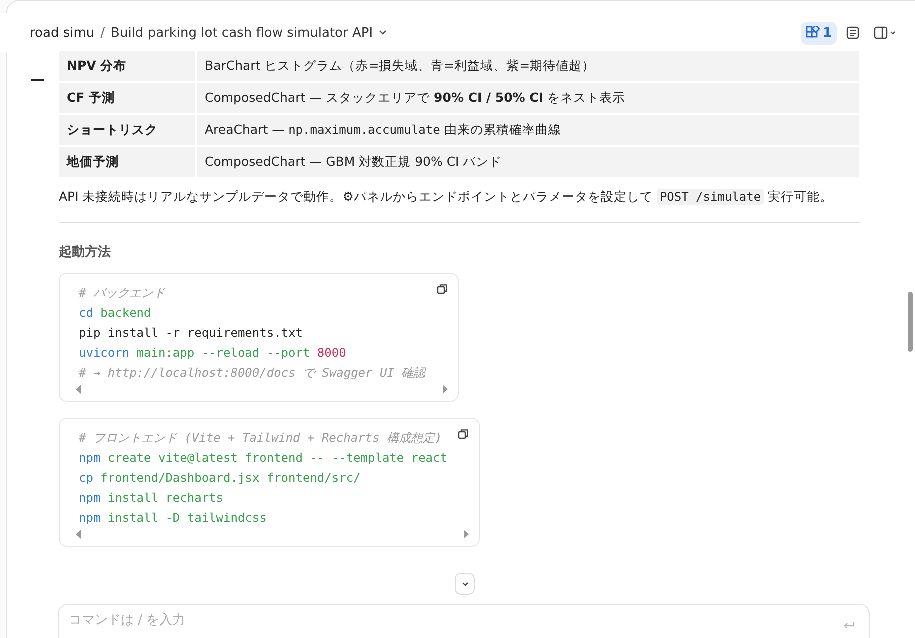 This screenshot has height=638, width=915. I want to click on dash-mark, so click(37, 80).